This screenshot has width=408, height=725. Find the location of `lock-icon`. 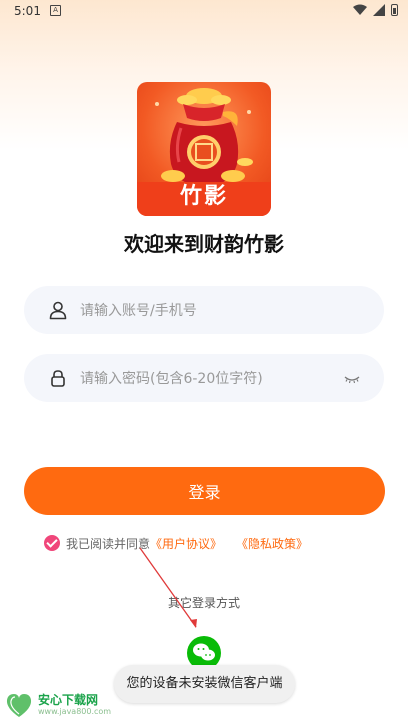

lock-icon is located at coordinates (58, 378).